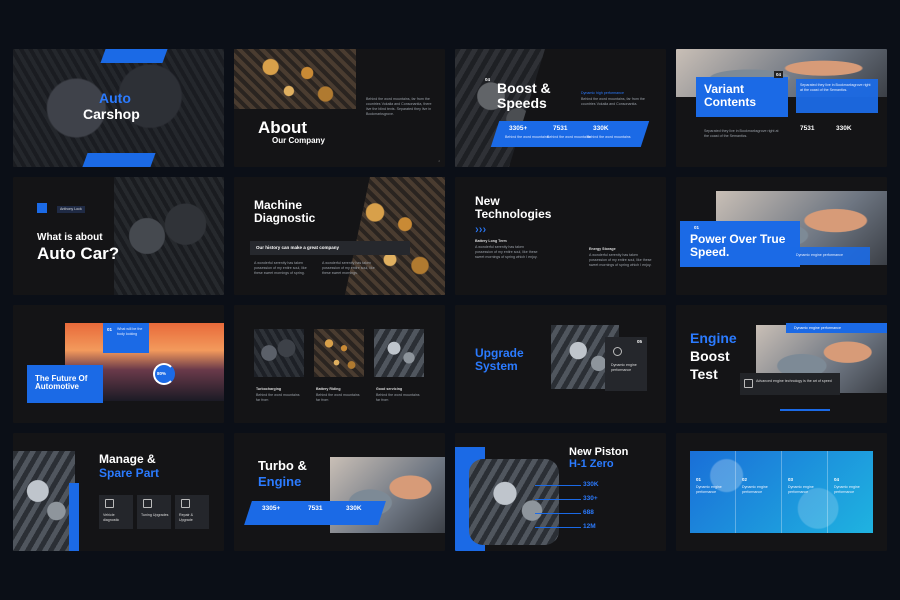 Image resolution: width=900 pixels, height=600 pixels. What do you see at coordinates (271, 508) in the screenshot?
I see `stat-value: 3305+` at bounding box center [271, 508].